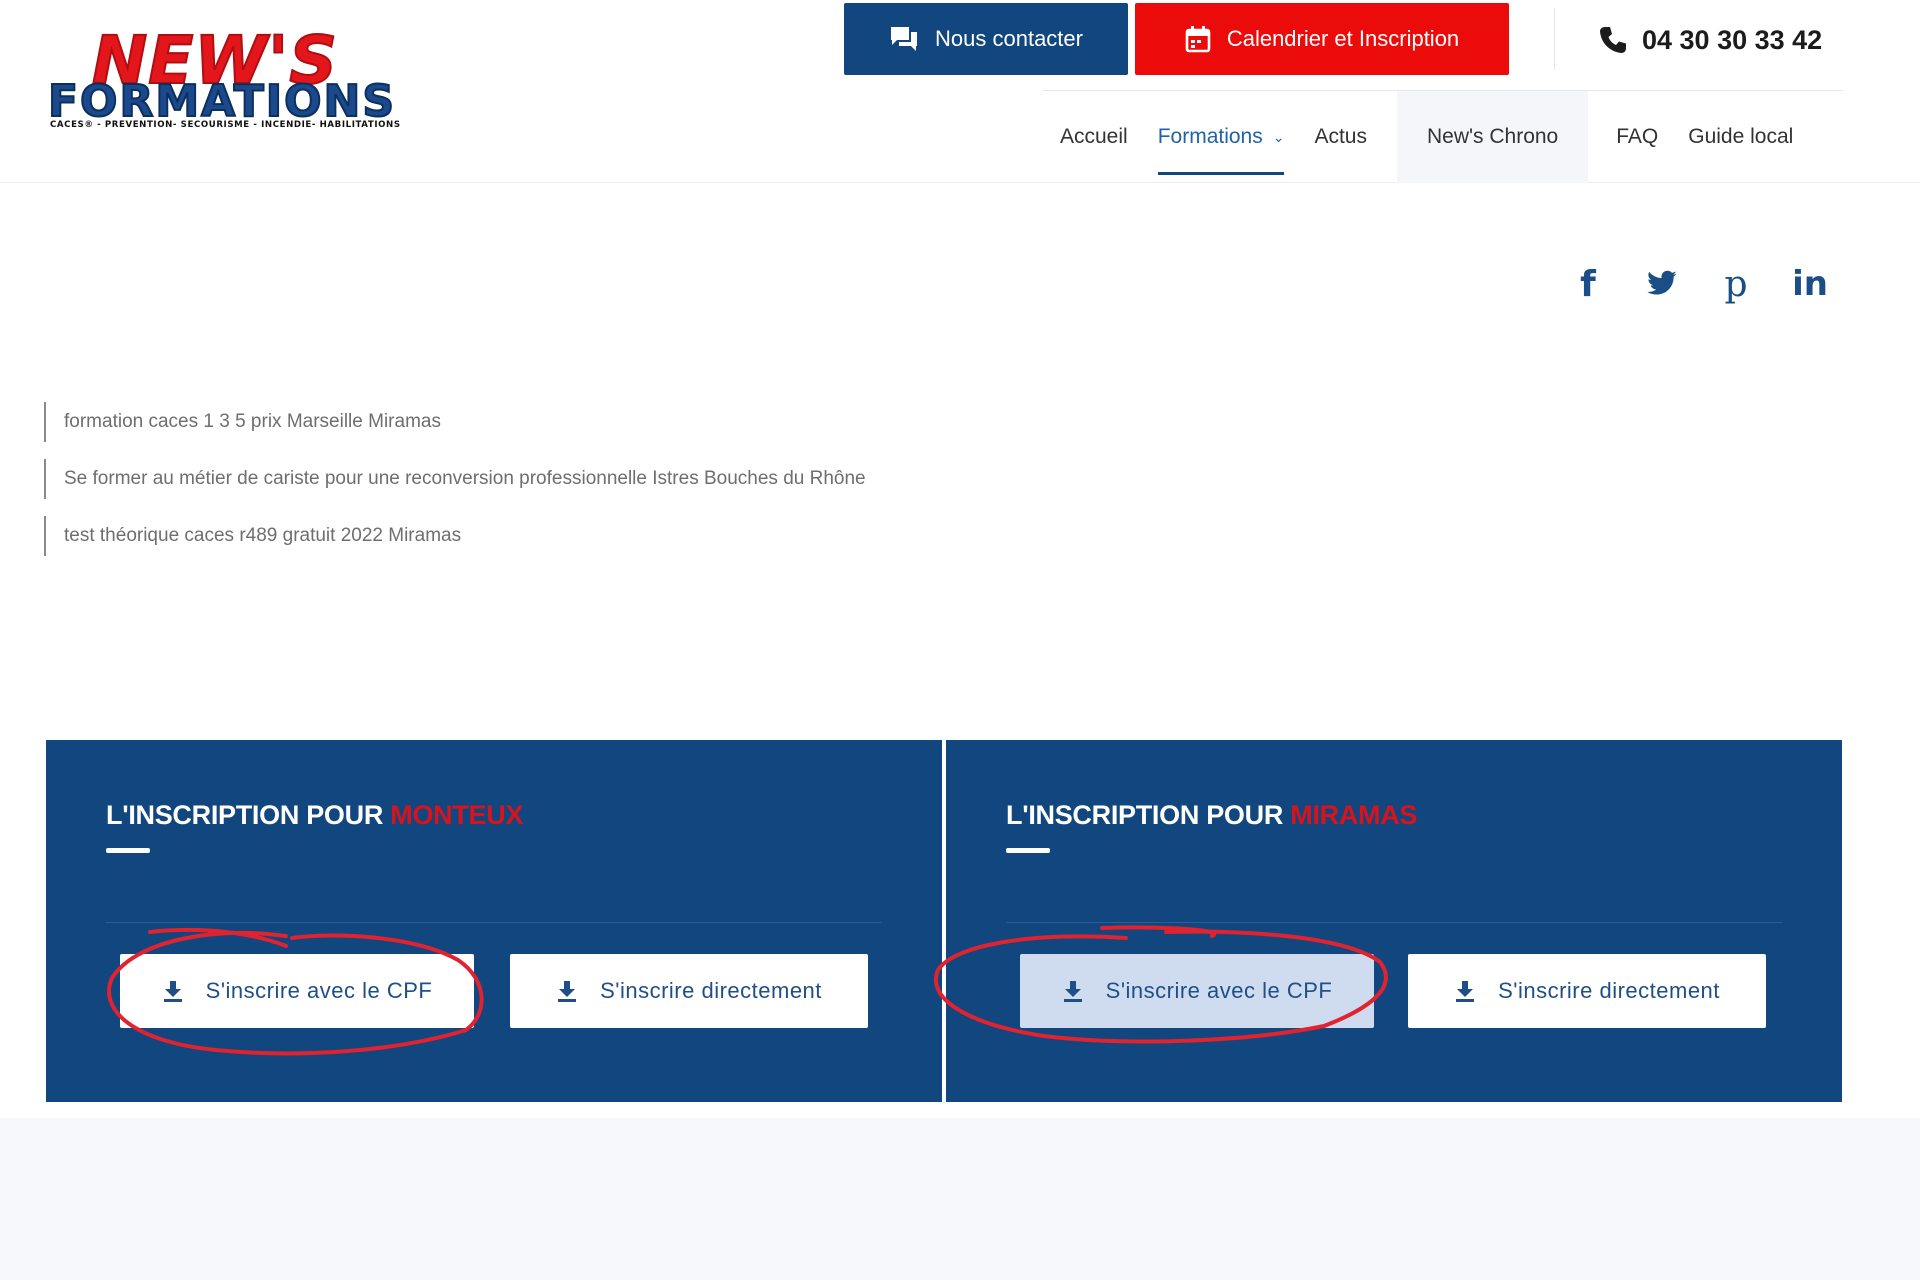 Image resolution: width=1920 pixels, height=1280 pixels. Describe the element at coordinates (315, 815) in the screenshot. I see `panel-title: L'INSCRIPTION POUR MONTEUX` at that location.